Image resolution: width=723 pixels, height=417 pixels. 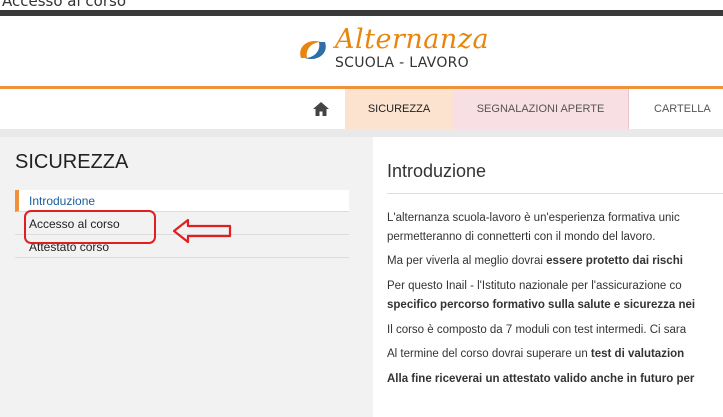 I want to click on site-logo: Alternanza SCUOLA - LAVORO, so click(x=415, y=51).